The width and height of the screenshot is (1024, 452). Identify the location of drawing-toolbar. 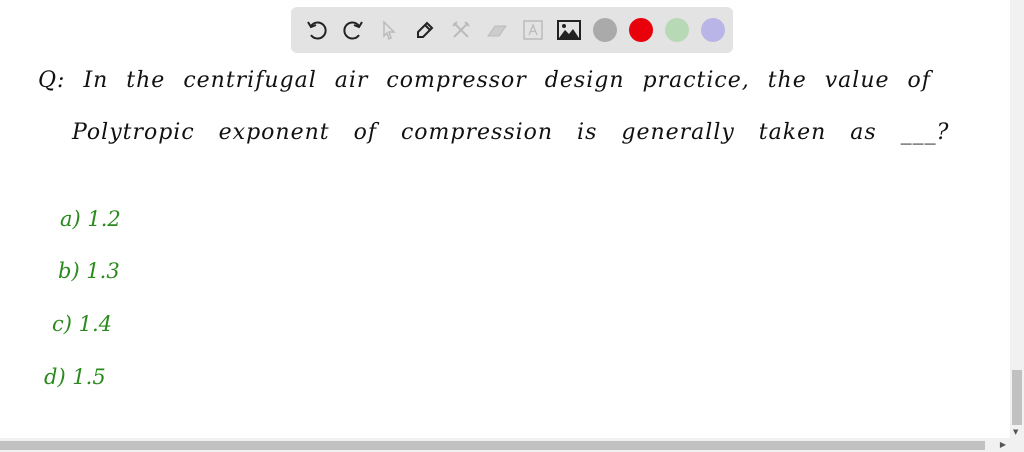
(512, 30).